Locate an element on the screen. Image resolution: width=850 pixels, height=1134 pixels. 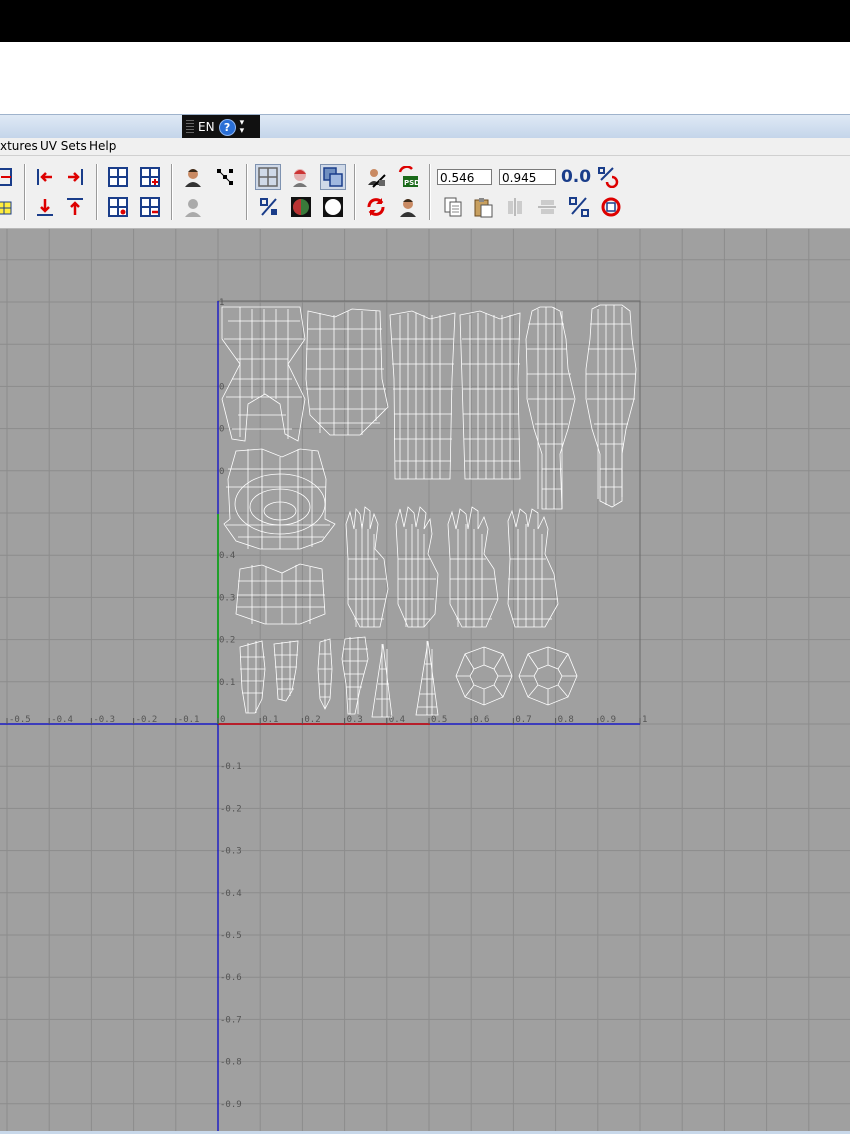
white-disc-icon is located at coordinates (333, 207).